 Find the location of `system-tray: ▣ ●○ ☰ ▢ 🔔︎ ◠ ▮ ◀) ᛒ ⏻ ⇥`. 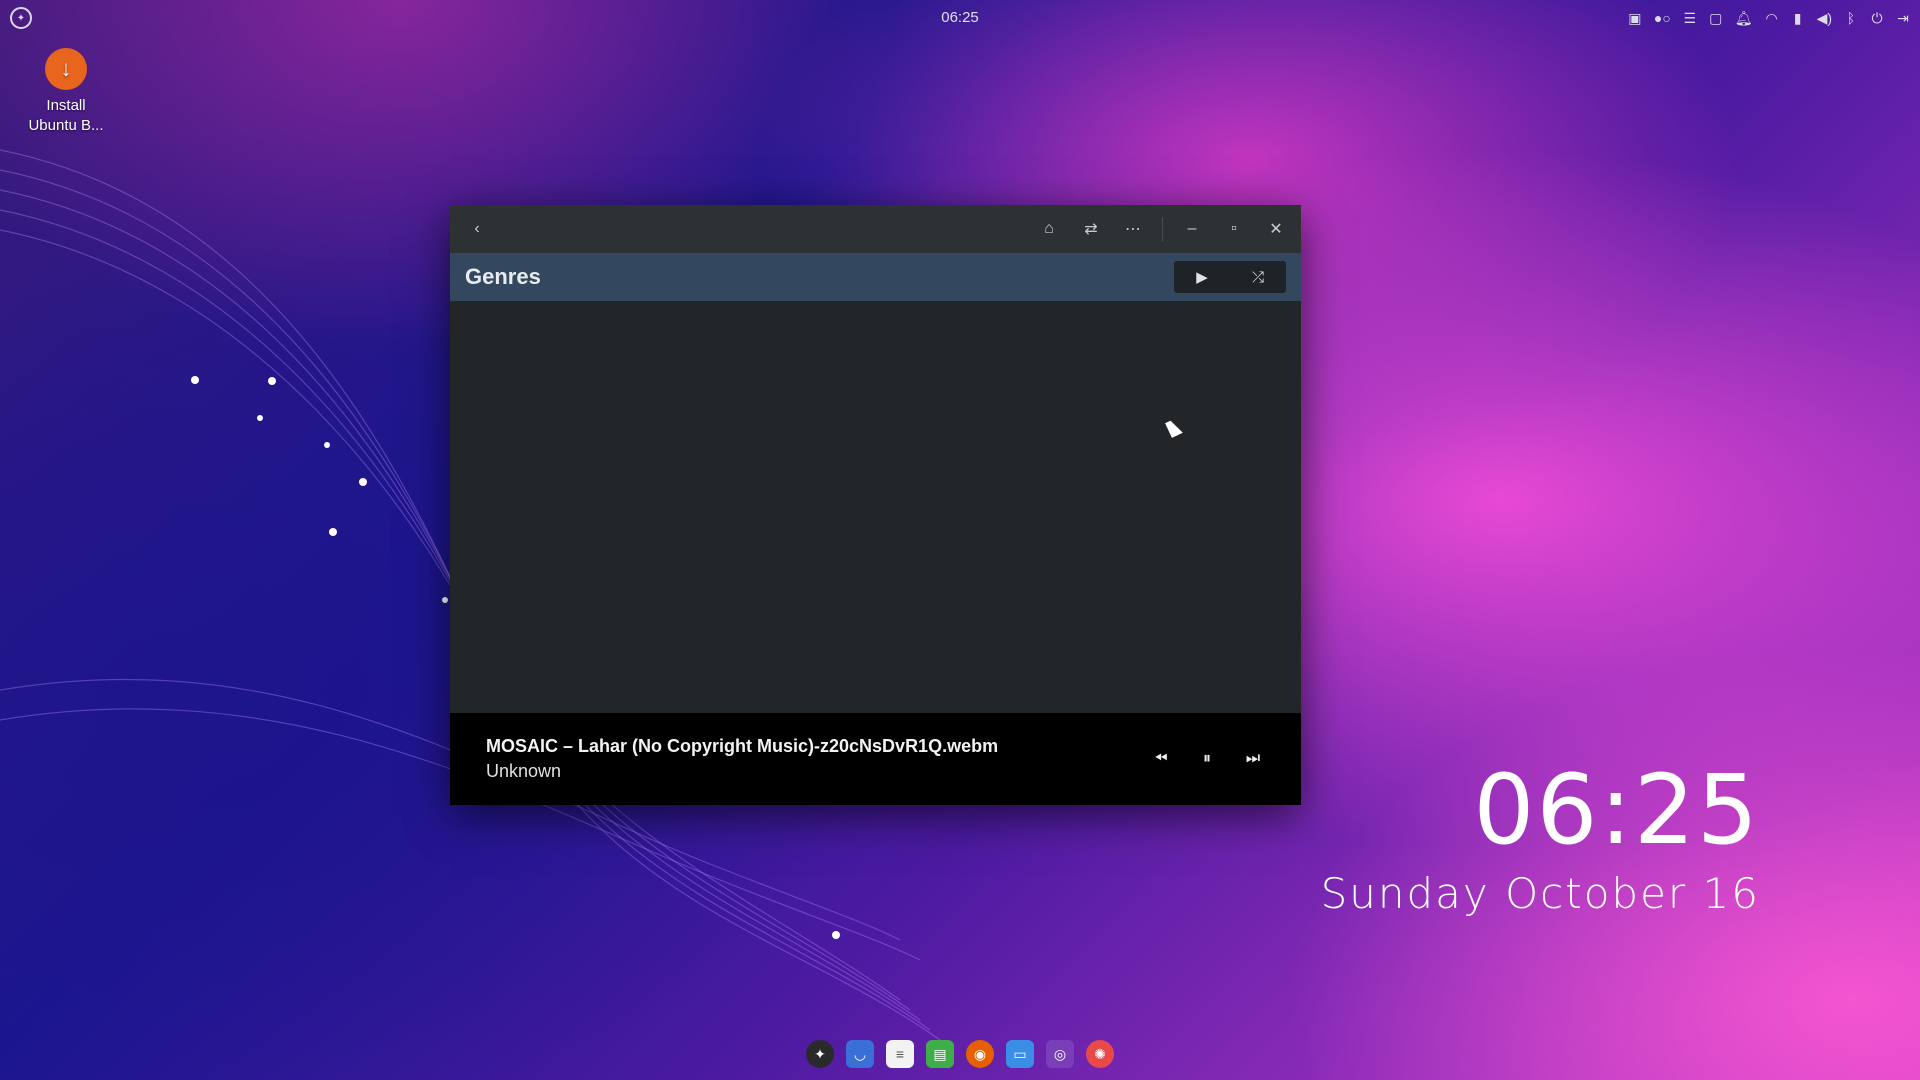

system-tray: ▣ ●○ ☰ ▢ 🔔︎ ◠ ▮ ◀) ᛒ ⏻ ⇥ is located at coordinates (1769, 18).